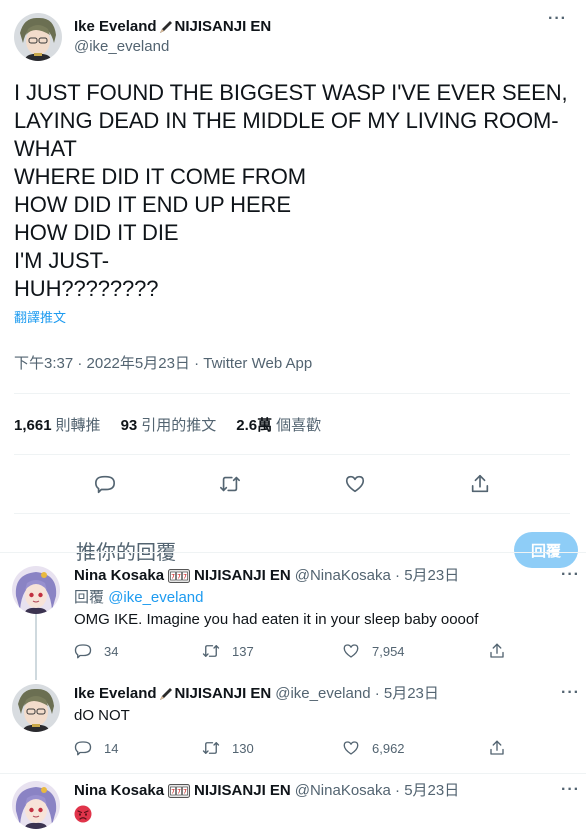 This screenshot has width=586, height=834. What do you see at coordinates (115, 26) in the screenshot?
I see `author-name-text: Ike Eveland` at bounding box center [115, 26].